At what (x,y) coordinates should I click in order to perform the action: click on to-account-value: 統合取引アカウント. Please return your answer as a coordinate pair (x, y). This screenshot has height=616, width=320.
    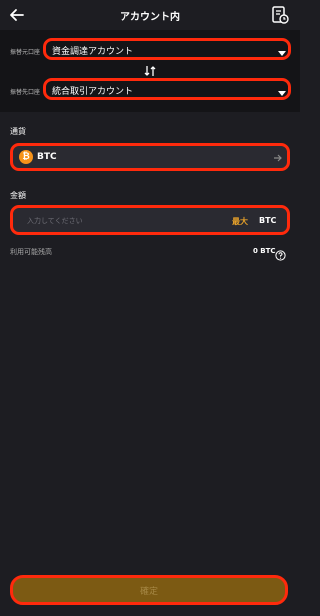
    Looking at the image, I should click on (93, 92).